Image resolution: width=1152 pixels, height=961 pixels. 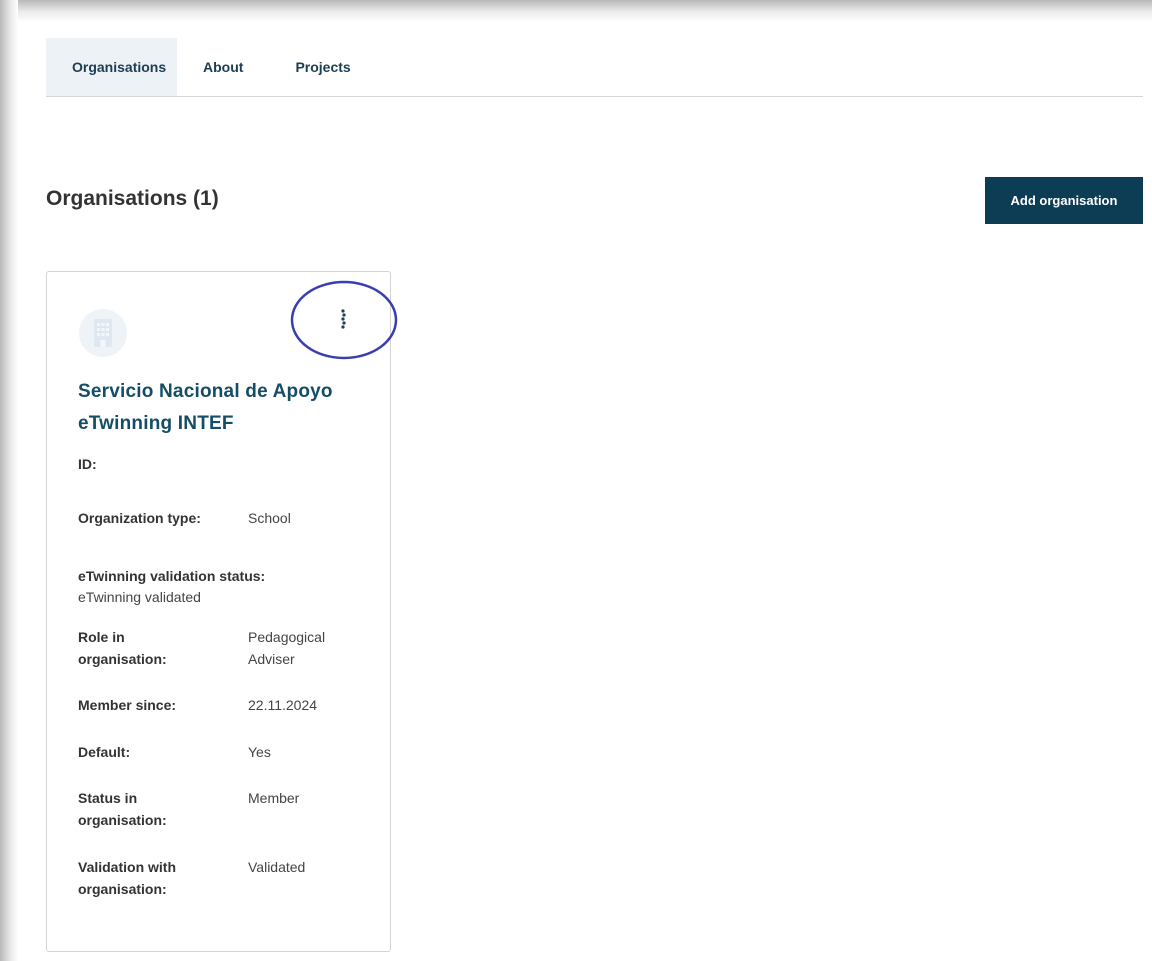 I want to click on add-organisation-button: Add organisation, so click(x=1064, y=200).